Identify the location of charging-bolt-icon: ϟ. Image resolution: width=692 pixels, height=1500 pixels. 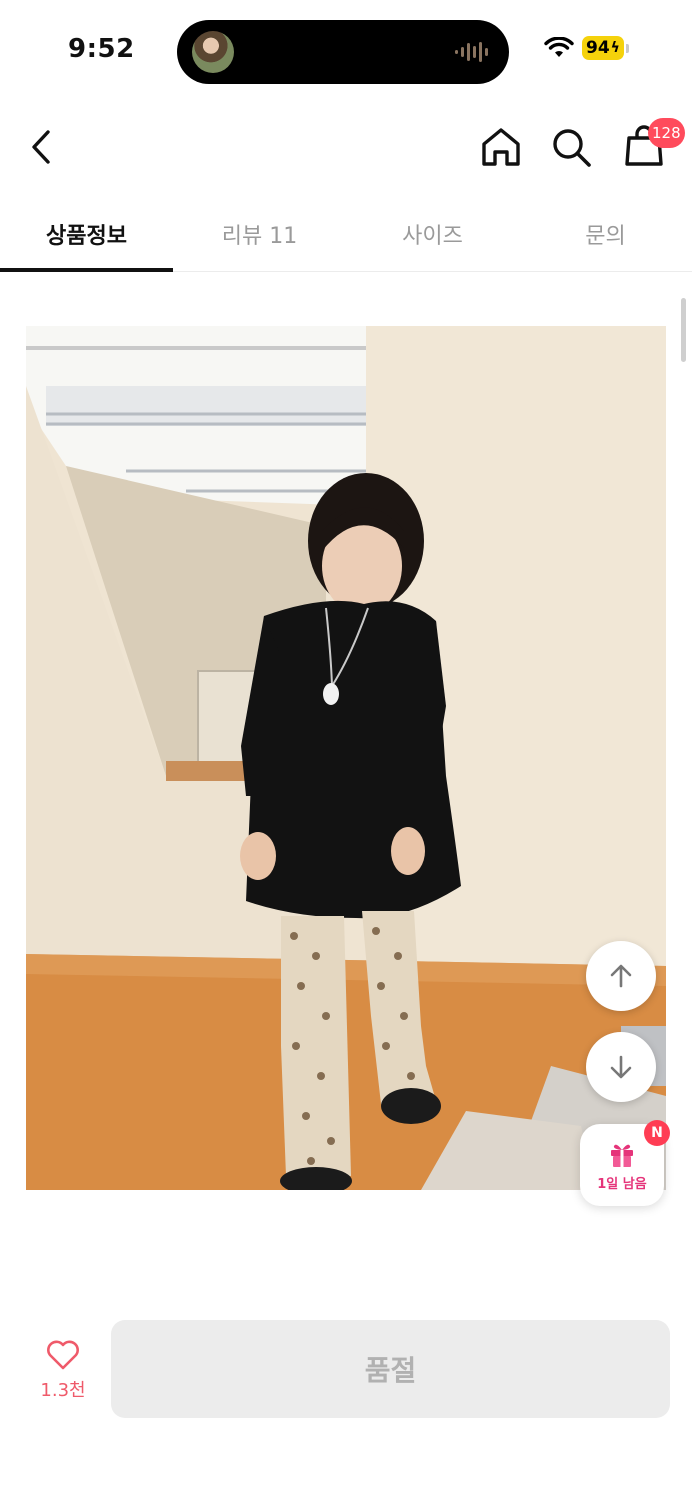
(615, 48).